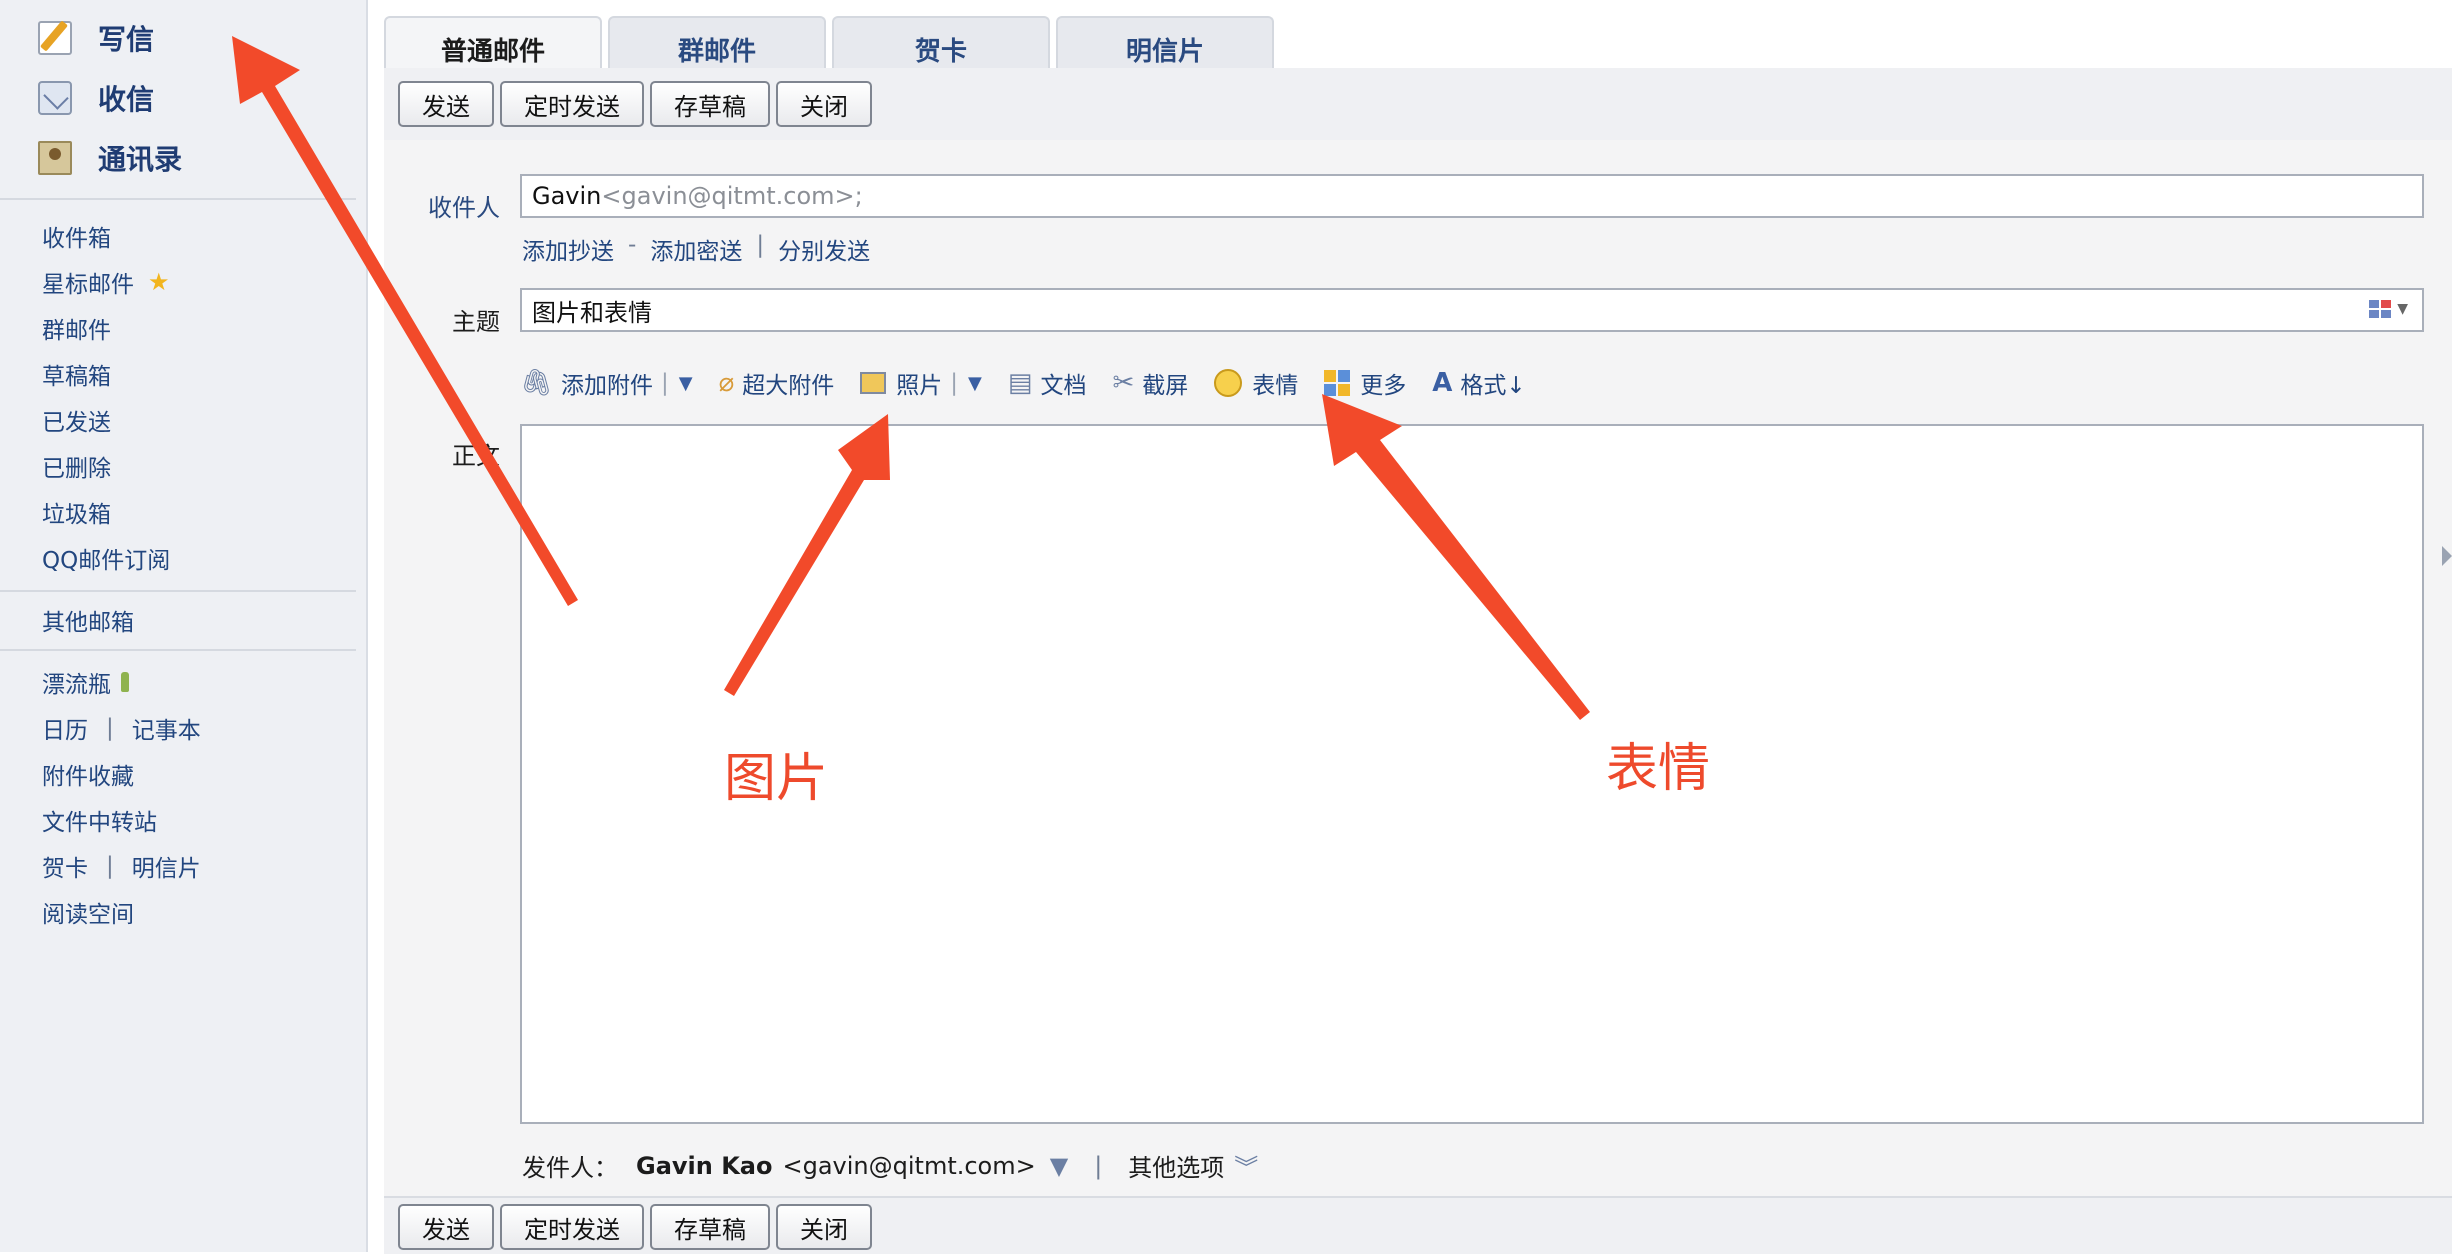  I want to click on inbox-tray-icon, so click(55, 98).